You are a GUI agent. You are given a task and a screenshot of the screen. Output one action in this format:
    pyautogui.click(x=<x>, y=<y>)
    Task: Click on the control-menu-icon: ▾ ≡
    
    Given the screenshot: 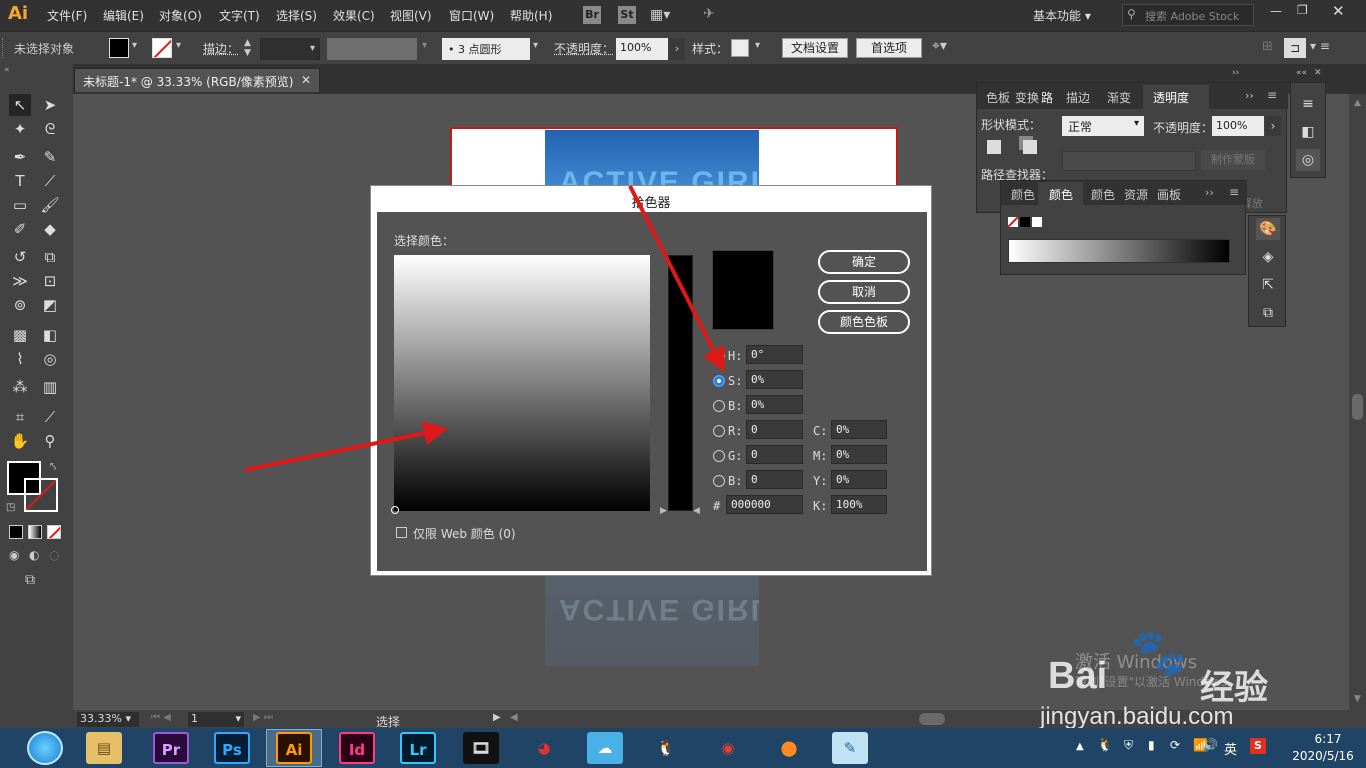 What is the action you would take?
    pyautogui.click(x=1320, y=46)
    